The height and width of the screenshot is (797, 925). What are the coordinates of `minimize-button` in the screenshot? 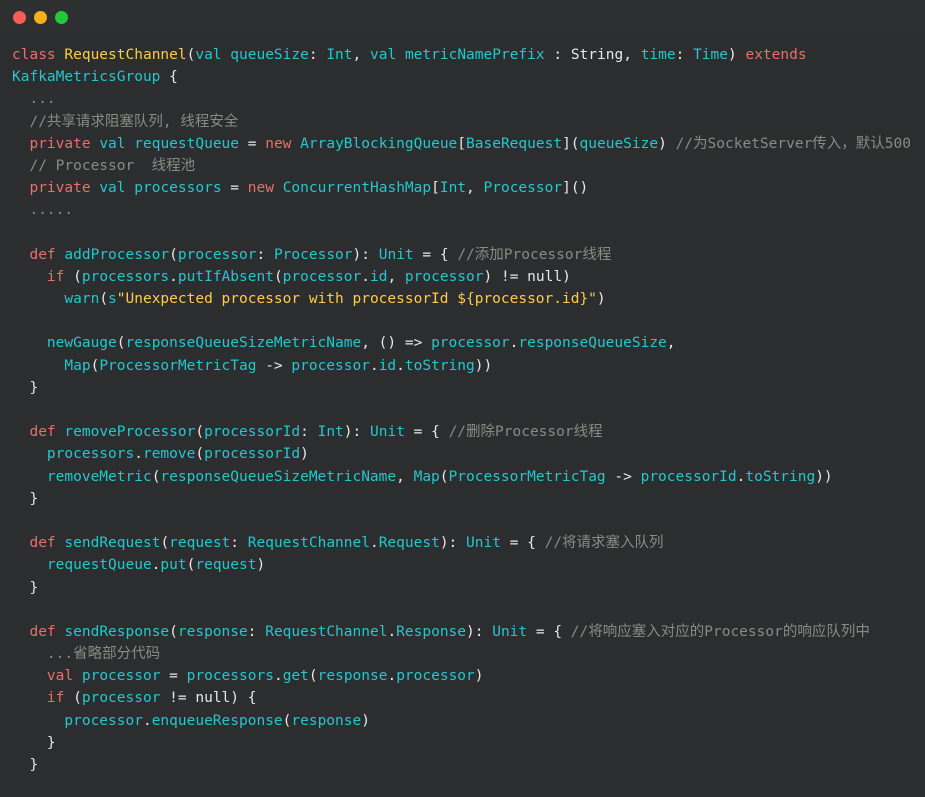 It's located at (40, 17).